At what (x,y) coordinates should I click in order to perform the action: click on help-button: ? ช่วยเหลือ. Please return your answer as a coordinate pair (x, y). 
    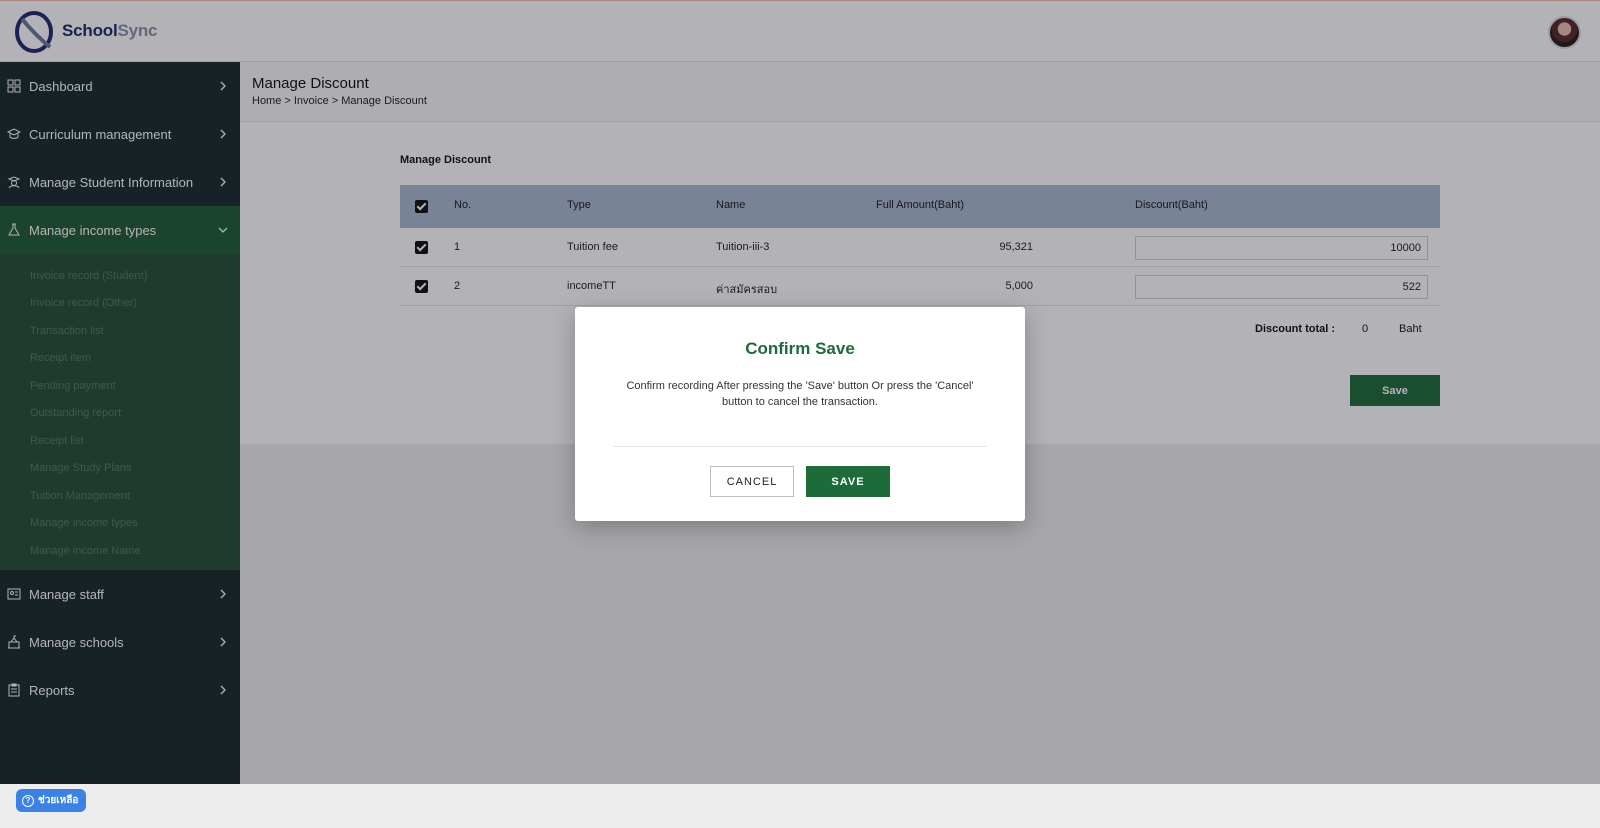
    Looking at the image, I should click on (51, 800).